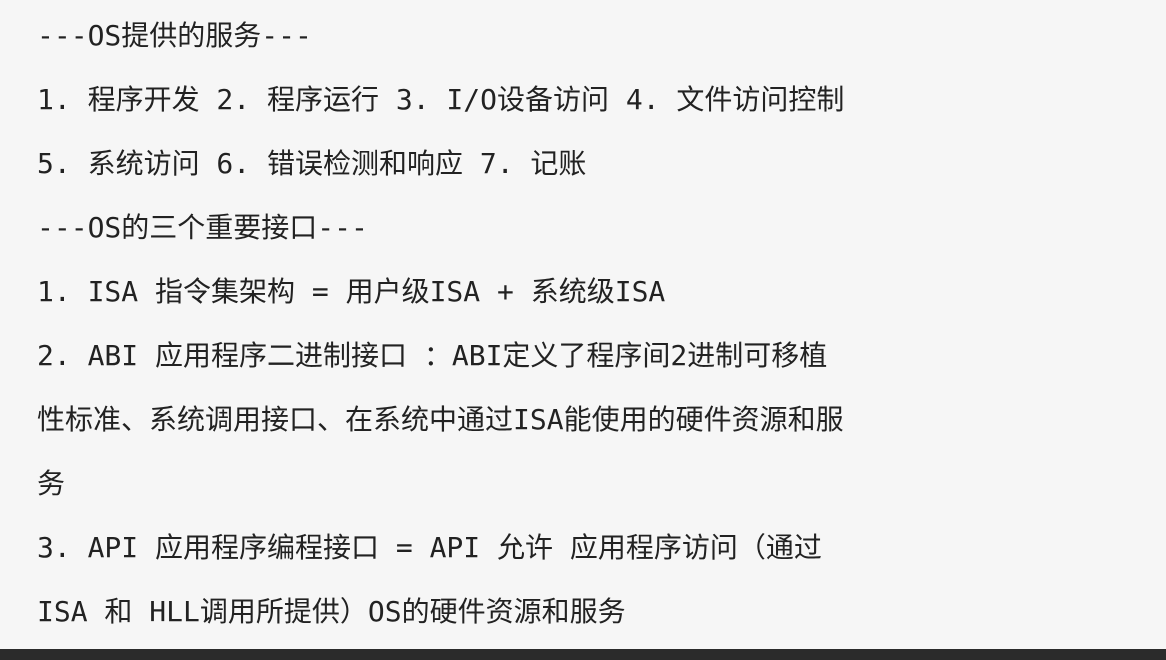 The width and height of the screenshot is (1166, 660). Describe the element at coordinates (440, 419) in the screenshot. I see `text-line: 性标准、系统调用接口、在系统中通过ISA能使用的硬件资源和服` at that location.